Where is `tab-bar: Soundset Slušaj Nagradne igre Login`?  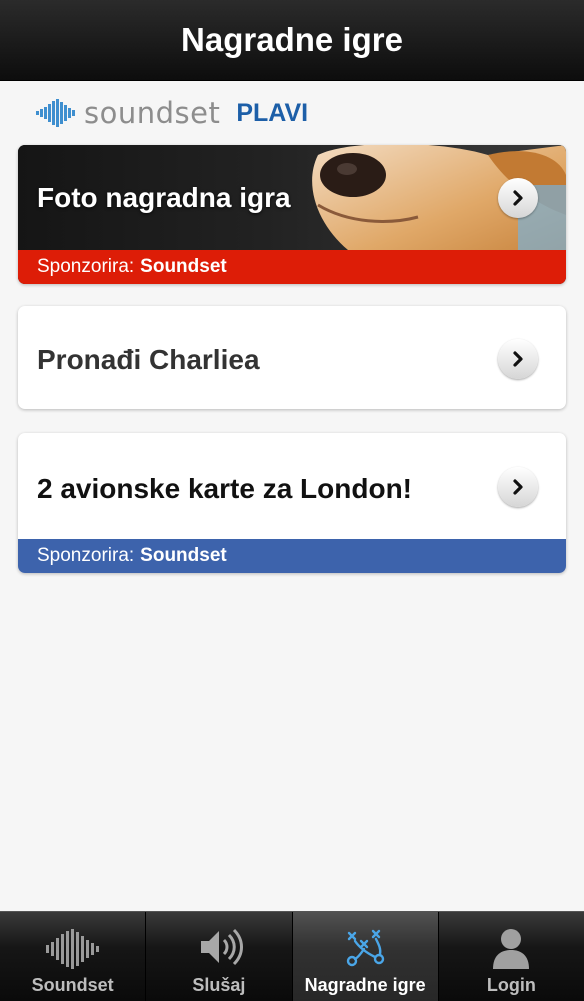
tab-bar: Soundset Slušaj Nagradne igre Login is located at coordinates (292, 956).